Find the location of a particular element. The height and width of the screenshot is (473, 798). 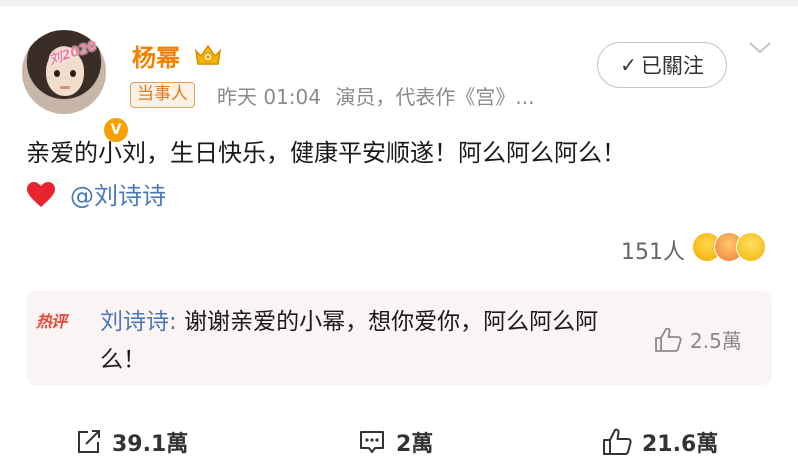

action-bar: 39.1萬 2萬 21.6萬 is located at coordinates (399, 442).